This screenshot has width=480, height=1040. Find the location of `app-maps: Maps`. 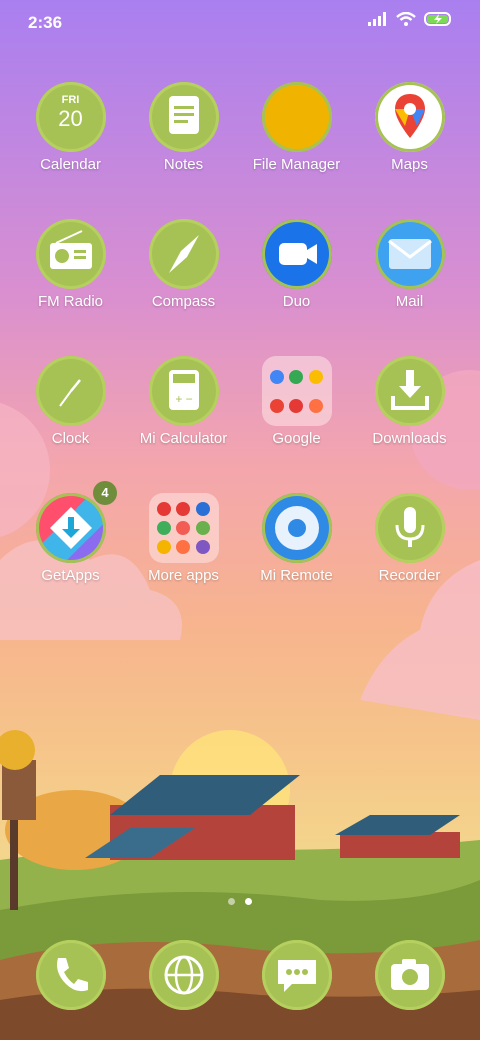

app-maps: Maps is located at coordinates (409, 127).